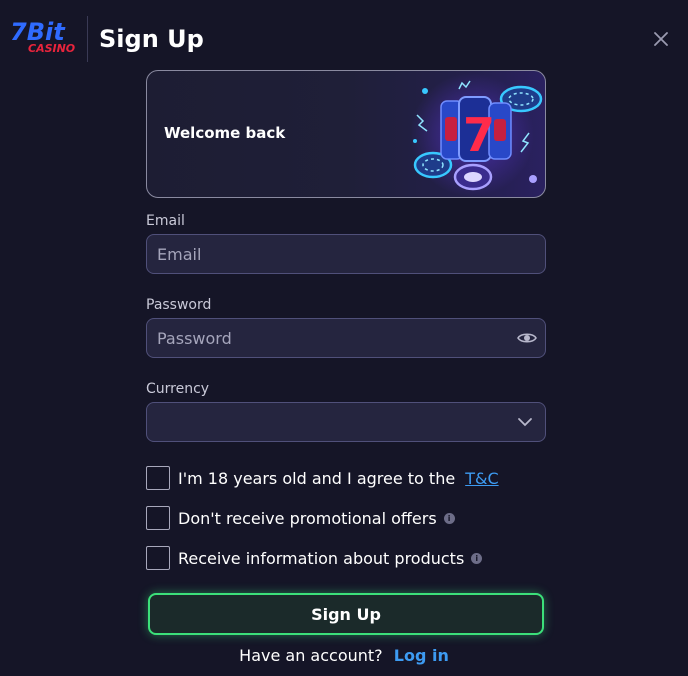  I want to click on svg-text: 7, so click(479, 135).